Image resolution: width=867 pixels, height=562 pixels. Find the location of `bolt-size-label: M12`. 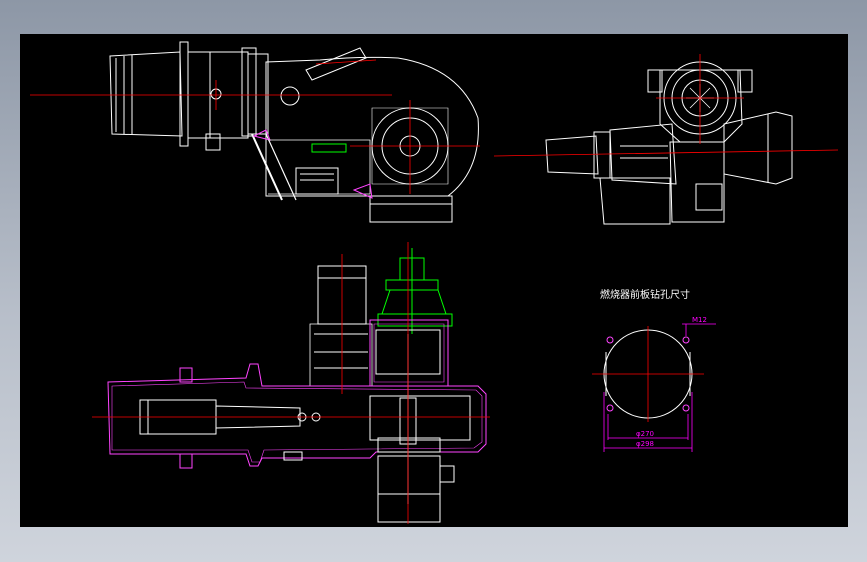

bolt-size-label: M12 is located at coordinates (699, 320).